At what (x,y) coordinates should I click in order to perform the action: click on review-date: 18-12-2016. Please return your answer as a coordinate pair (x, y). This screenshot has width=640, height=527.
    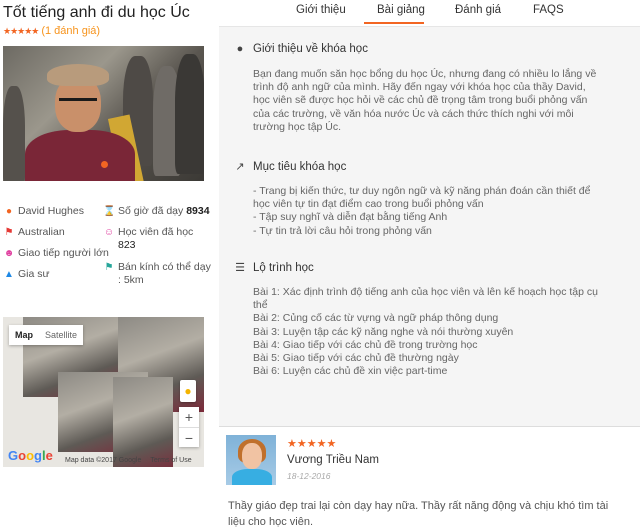
    Looking at the image, I should click on (309, 476).